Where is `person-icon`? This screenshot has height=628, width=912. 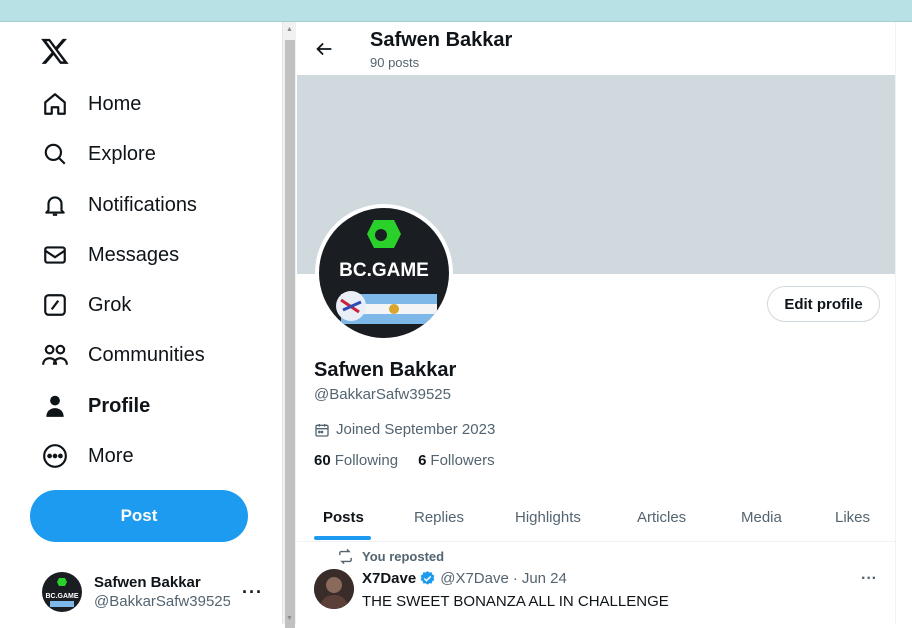 person-icon is located at coordinates (55, 406).